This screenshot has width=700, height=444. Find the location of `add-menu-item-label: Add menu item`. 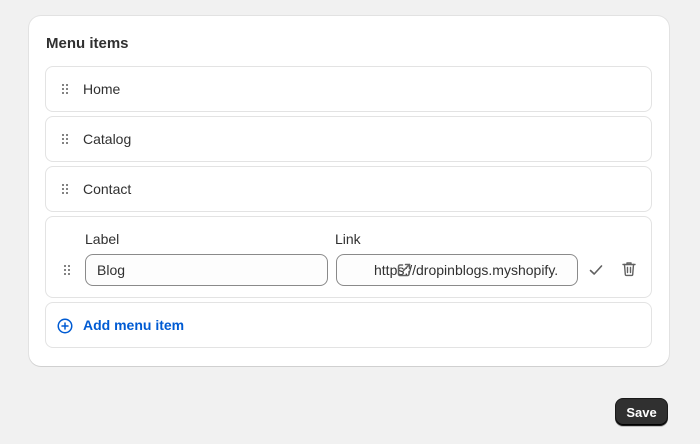

add-menu-item-label: Add menu item is located at coordinates (134, 325).